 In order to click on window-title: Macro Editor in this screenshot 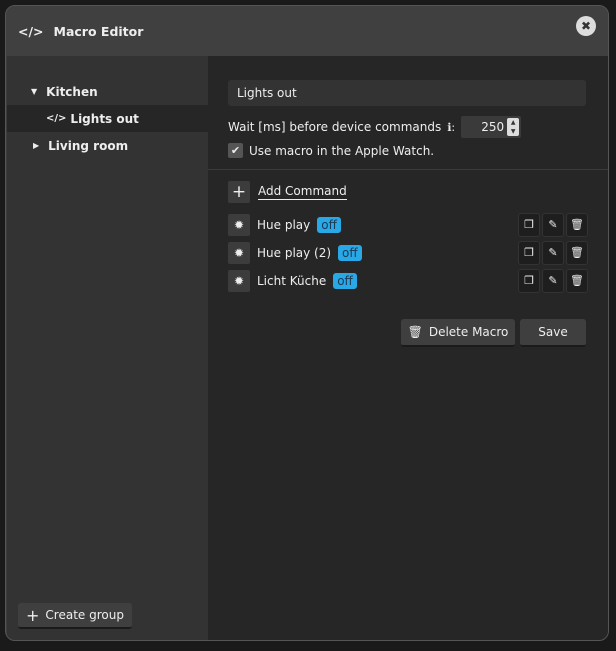, I will do `click(98, 31)`.